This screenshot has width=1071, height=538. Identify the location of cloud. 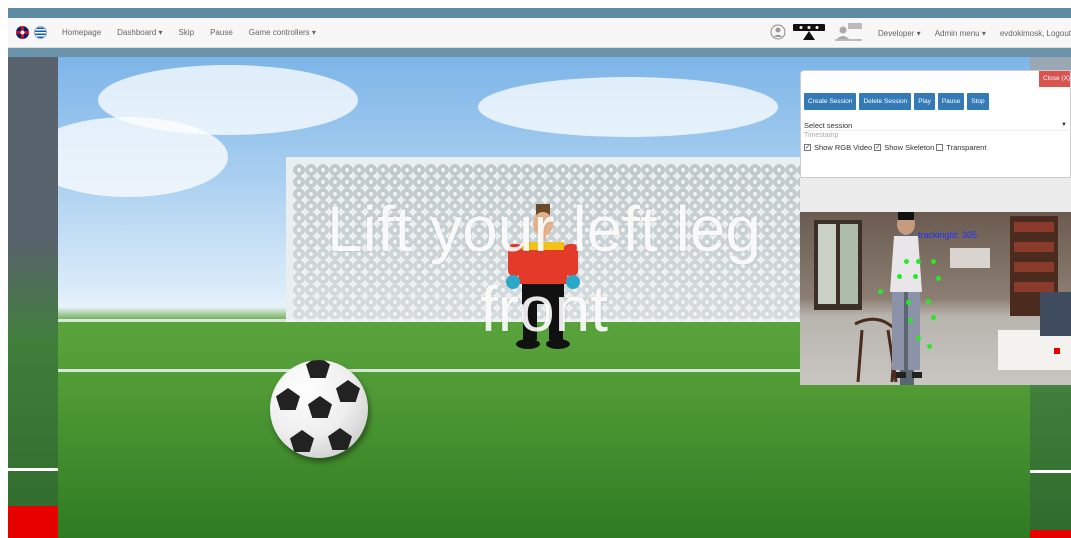
(628, 107).